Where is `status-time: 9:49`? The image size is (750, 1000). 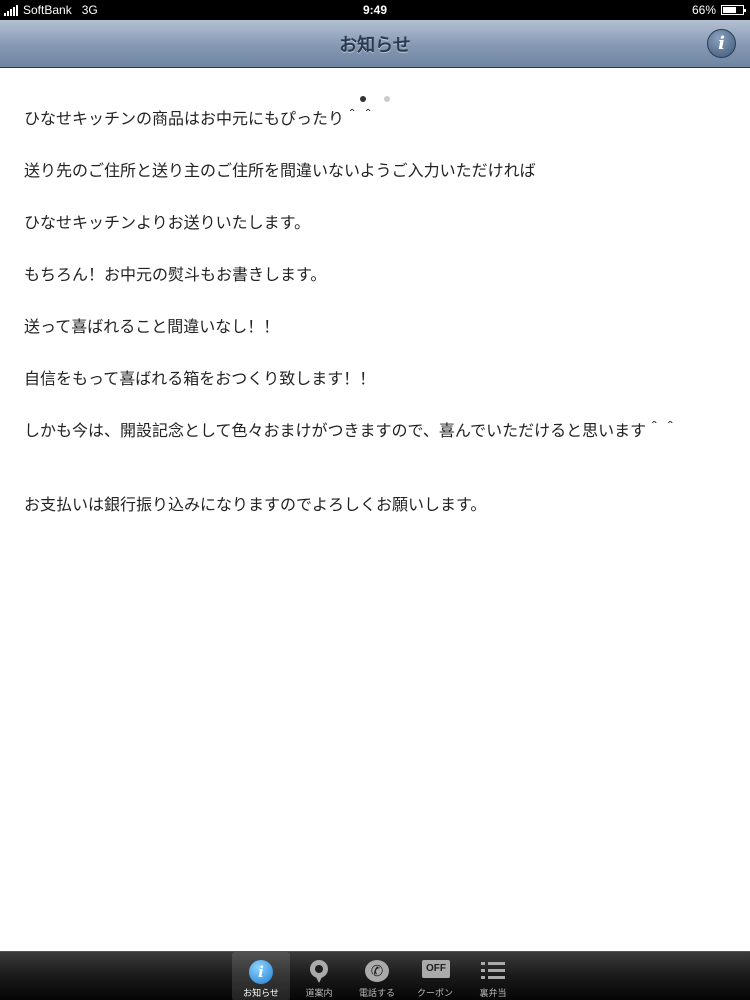
status-time: 9:49 is located at coordinates (375, 10).